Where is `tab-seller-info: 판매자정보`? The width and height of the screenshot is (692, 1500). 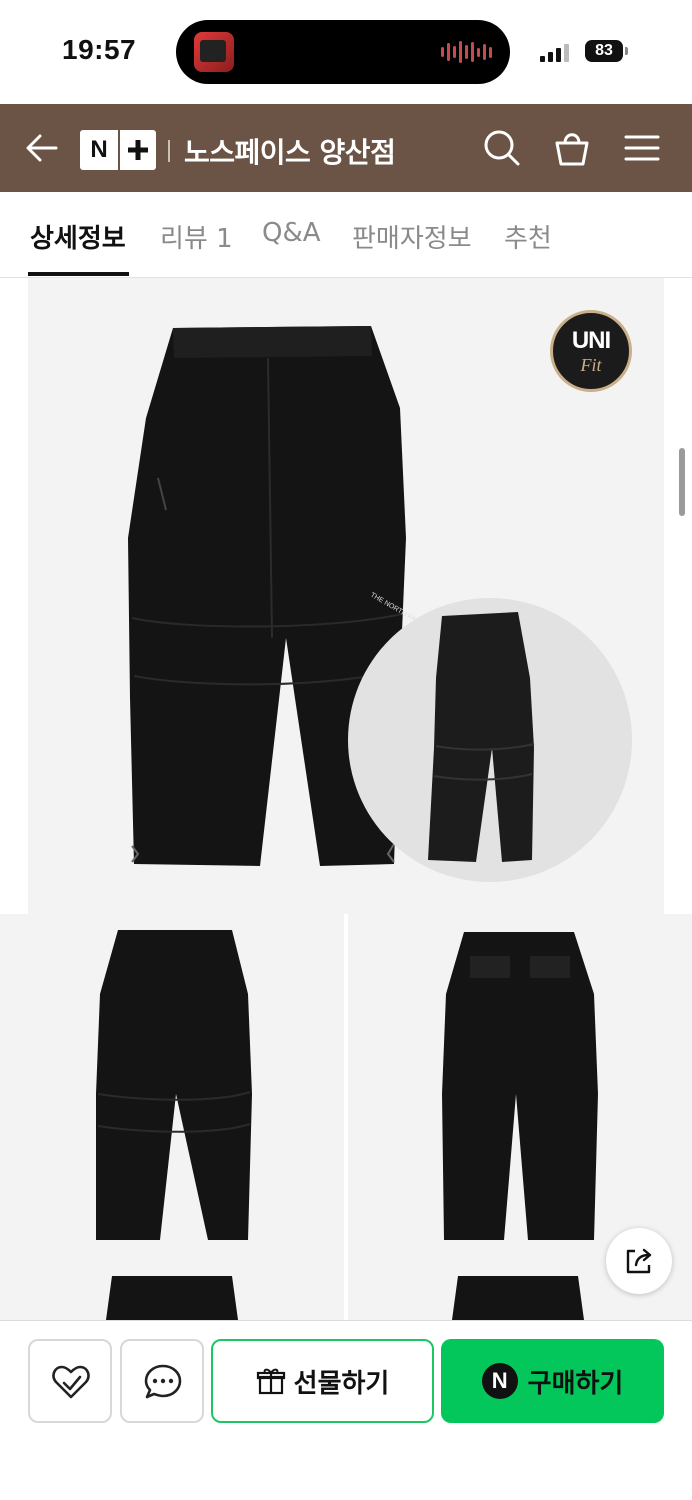 tab-seller-info: 판매자정보 is located at coordinates (412, 236).